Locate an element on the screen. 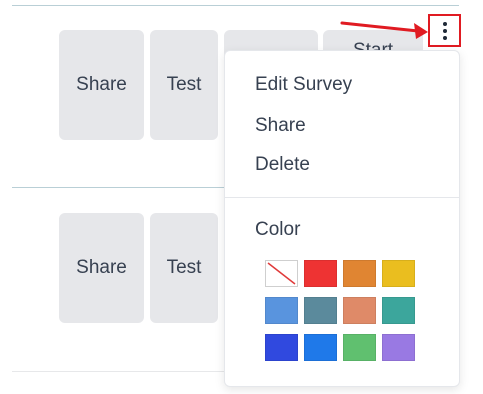 The image size is (483, 394). teal-swatch is located at coordinates (398, 310).